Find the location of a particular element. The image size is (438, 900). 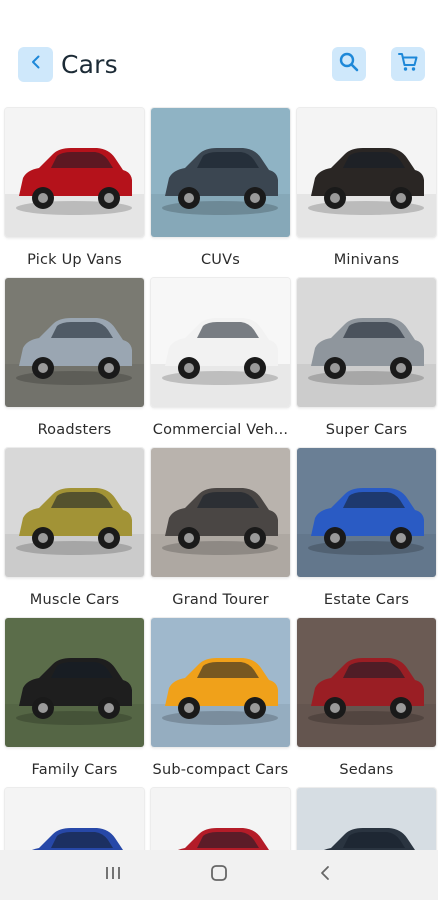

category-card: Muscle Cars is located at coordinates (74, 528).